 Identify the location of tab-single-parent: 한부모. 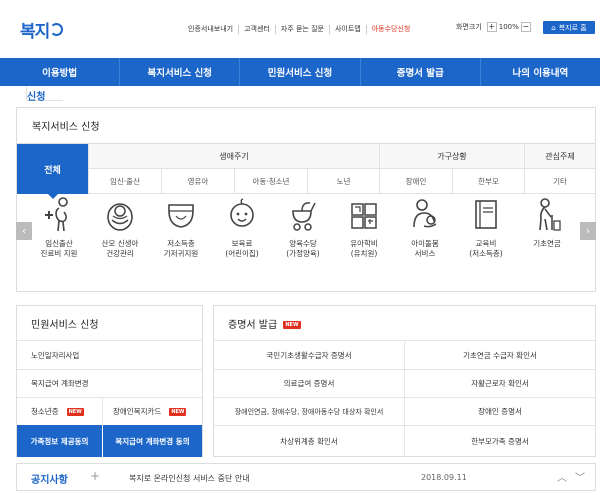
(488, 181).